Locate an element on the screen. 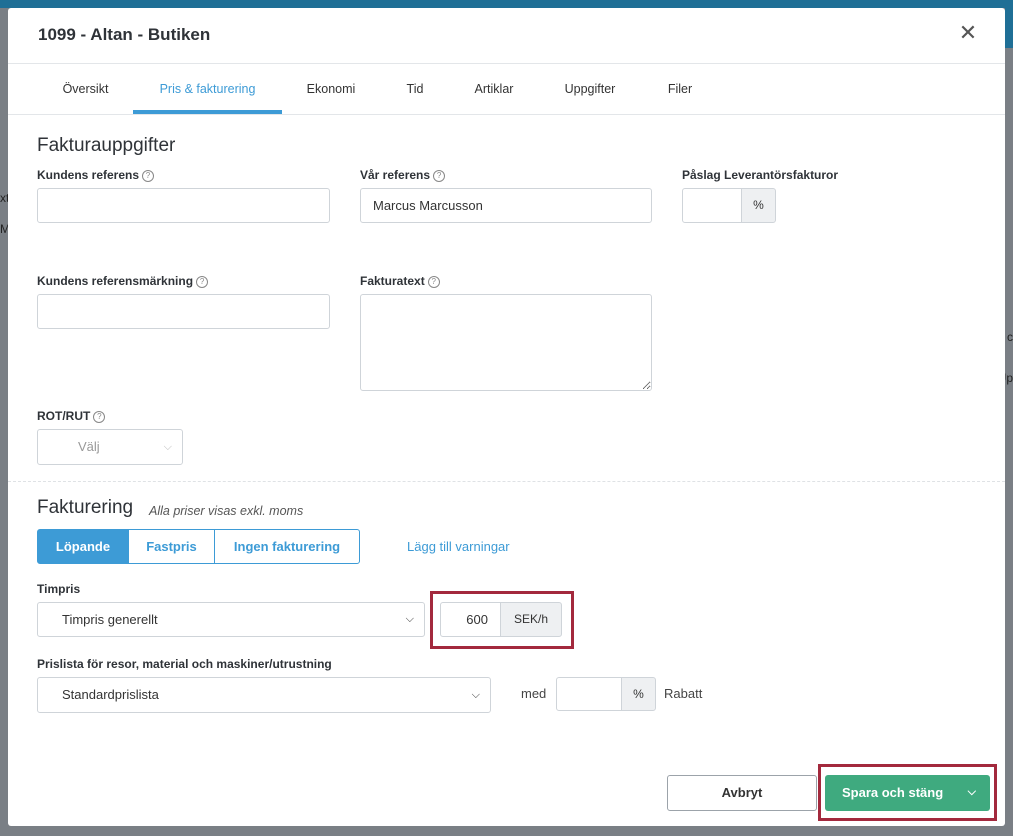 The height and width of the screenshot is (836, 1013). tab-pris-fakturering: Pris & fakturering is located at coordinates (207, 89).